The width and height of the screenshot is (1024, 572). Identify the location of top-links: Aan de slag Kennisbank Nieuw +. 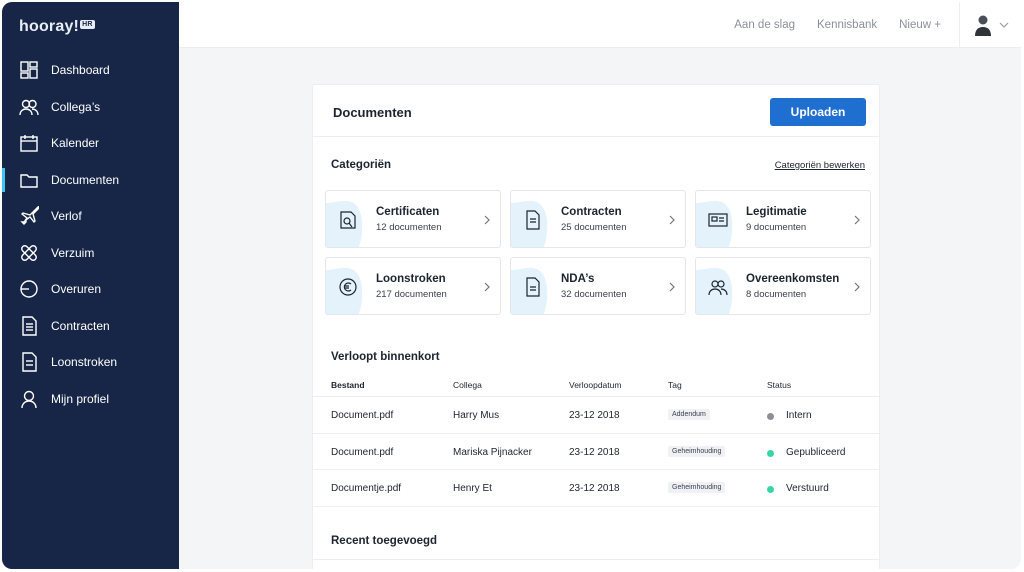
(826, 25).